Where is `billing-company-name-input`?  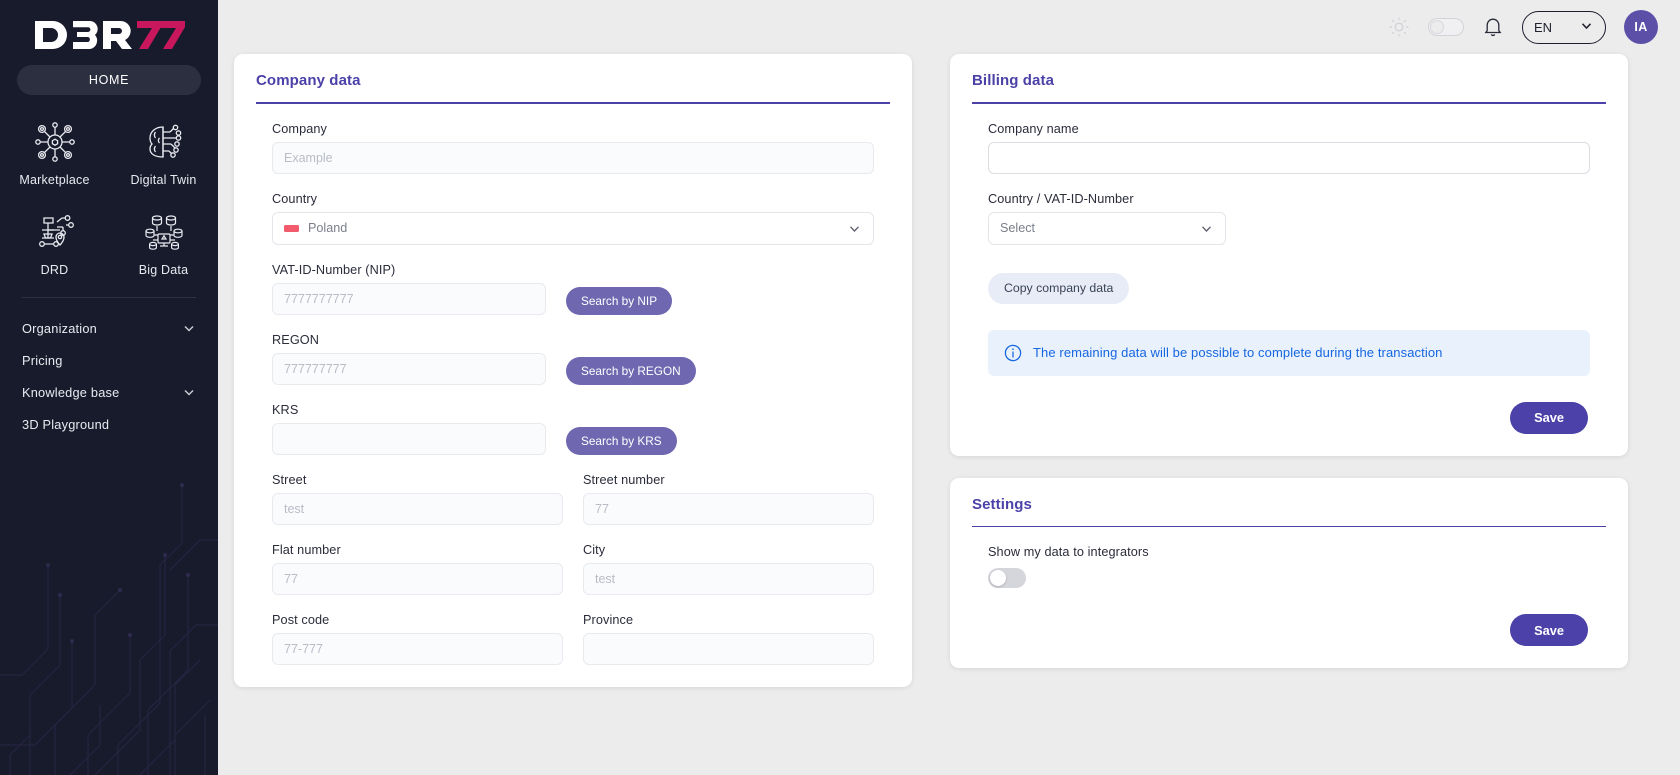
billing-company-name-input is located at coordinates (1289, 157).